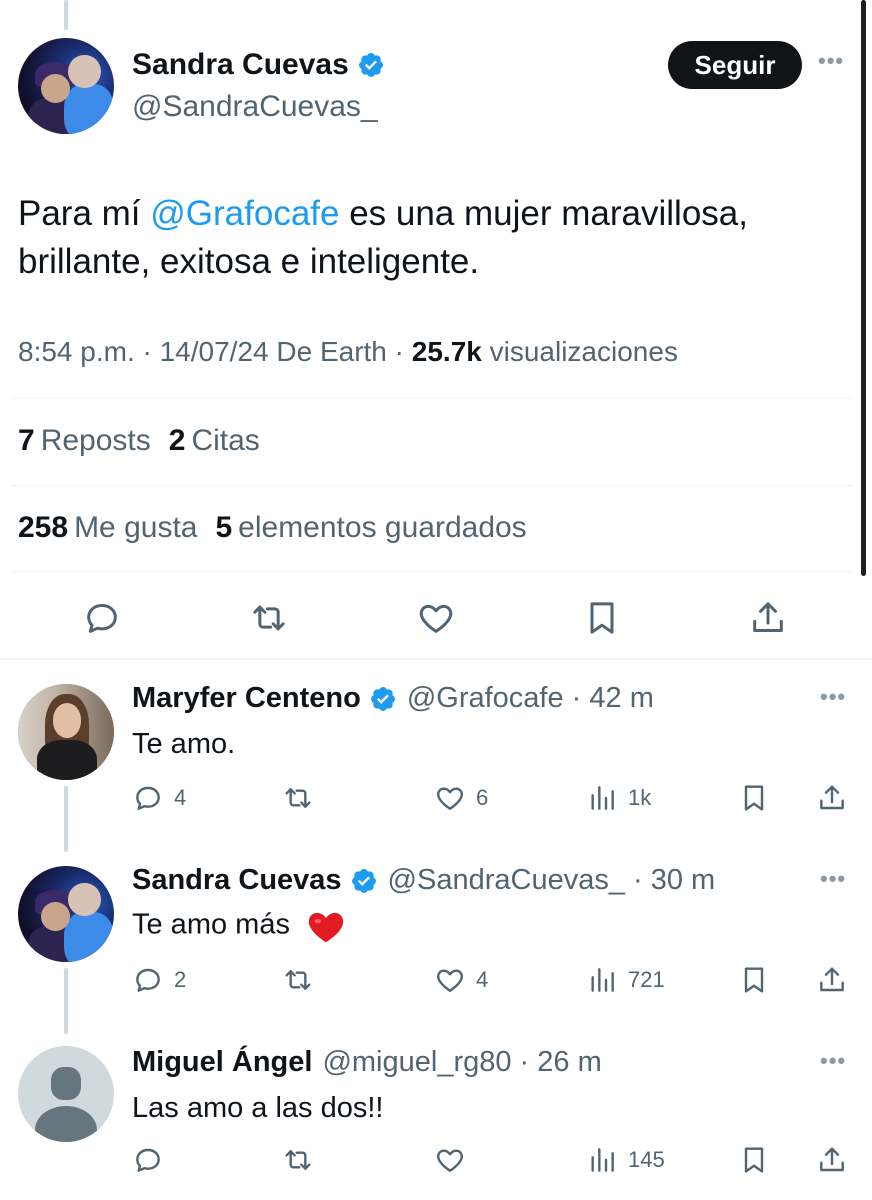  What do you see at coordinates (461, 1062) in the screenshot?
I see `reply-handle-time: @miguel_rg80 · 26 m` at bounding box center [461, 1062].